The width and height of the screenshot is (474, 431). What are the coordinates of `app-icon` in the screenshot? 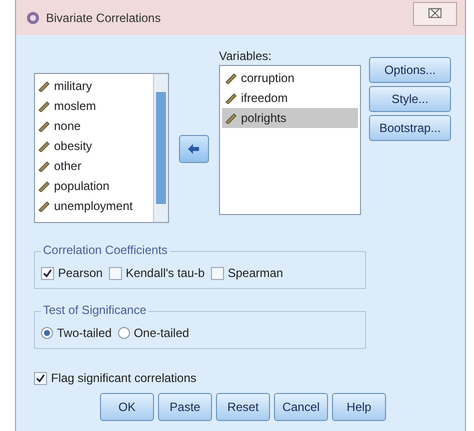 It's located at (33, 17).